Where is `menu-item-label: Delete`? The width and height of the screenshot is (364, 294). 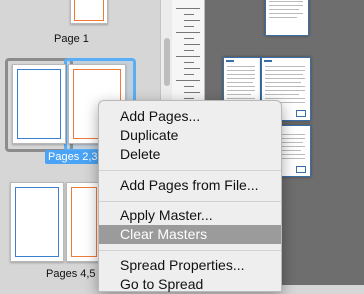 menu-item-label: Delete is located at coordinates (140, 154).